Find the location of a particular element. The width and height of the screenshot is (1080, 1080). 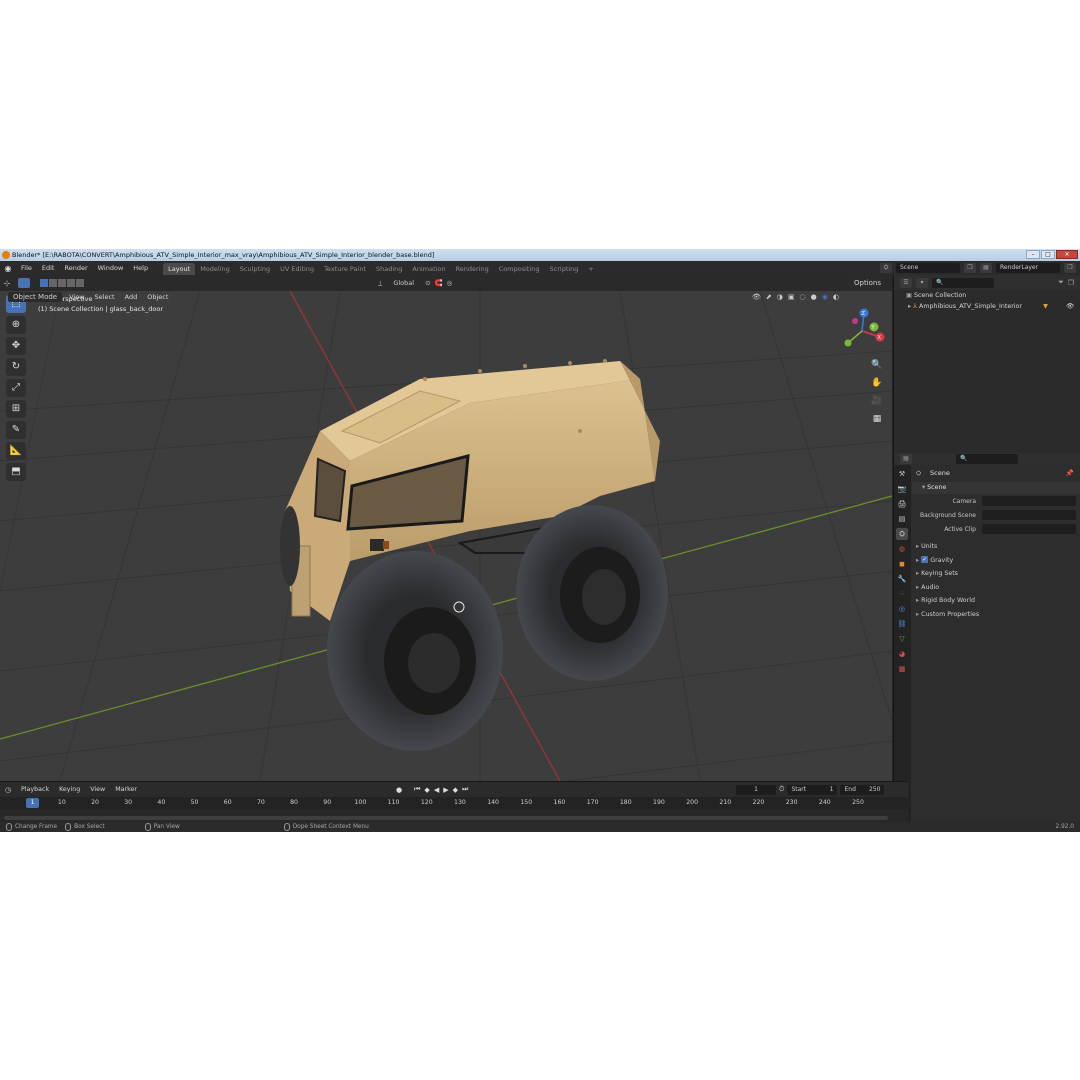

display-mode-icon: ▾ is located at coordinates (922, 282).